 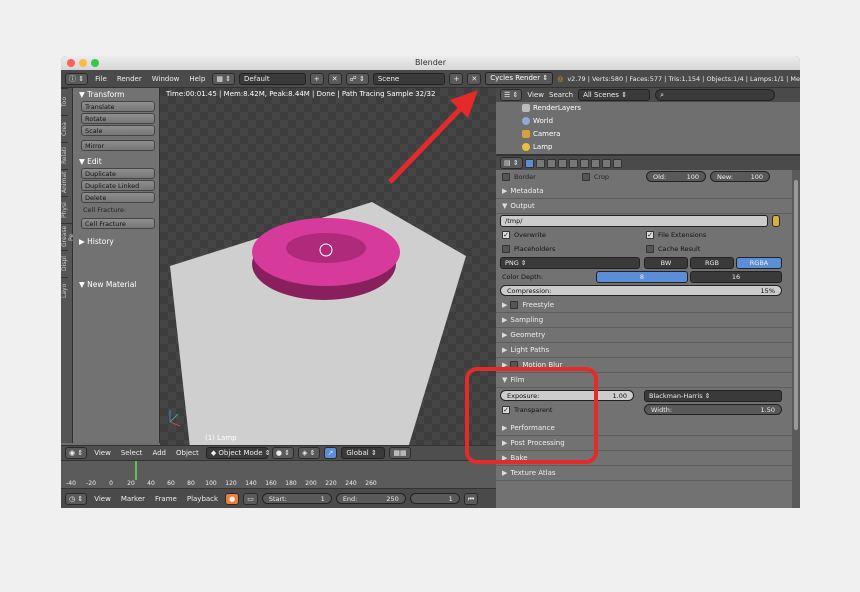 I want to click on add-scene-icon: +, so click(x=456, y=78).